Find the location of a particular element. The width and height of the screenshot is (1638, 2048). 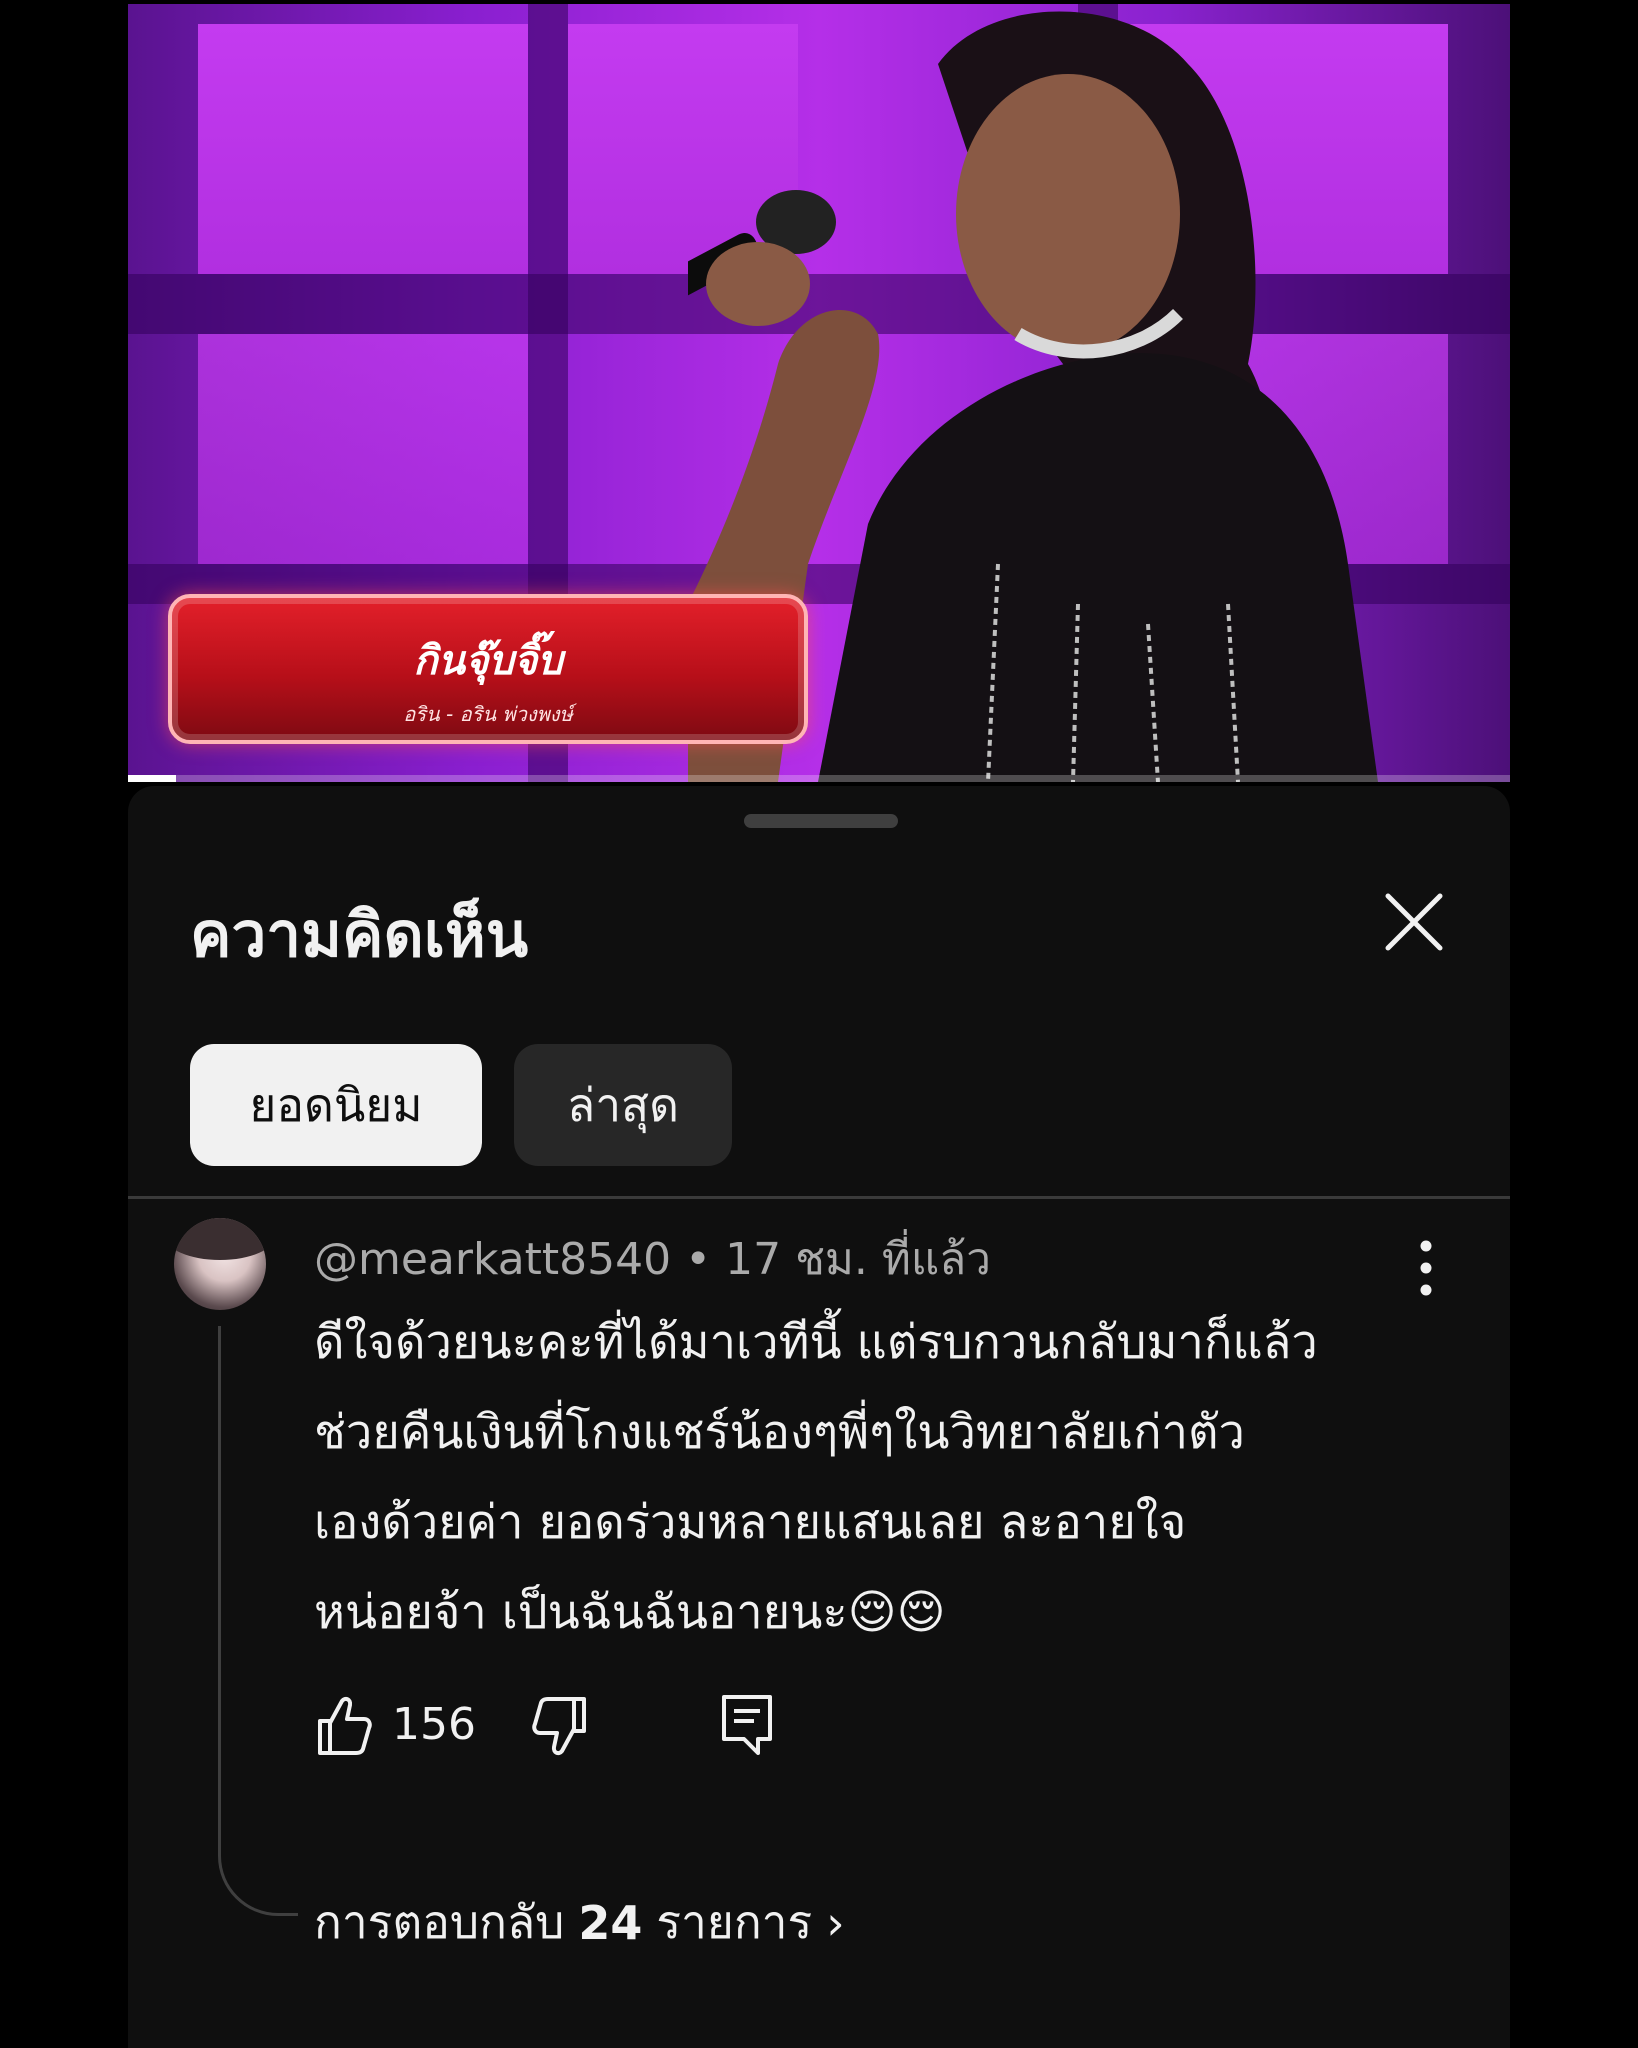

comment-meta: @mearkatt8540 • 17 ชม. ที่แล้ว is located at coordinates (652, 1259).